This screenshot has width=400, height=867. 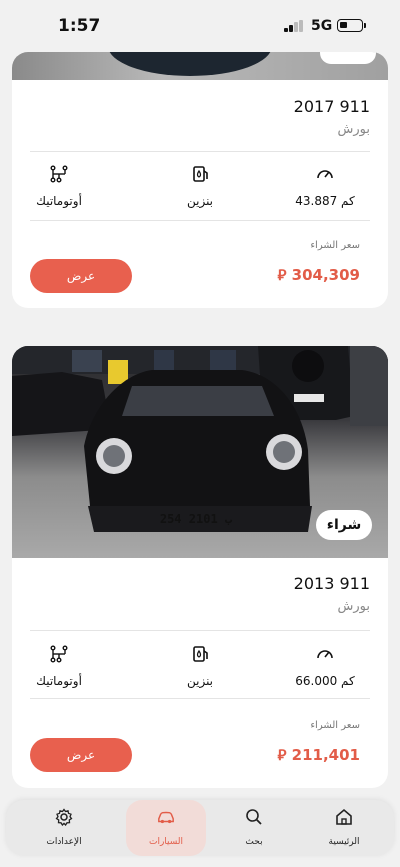 What do you see at coordinates (166, 817) in the screenshot?
I see `car-icon` at bounding box center [166, 817].